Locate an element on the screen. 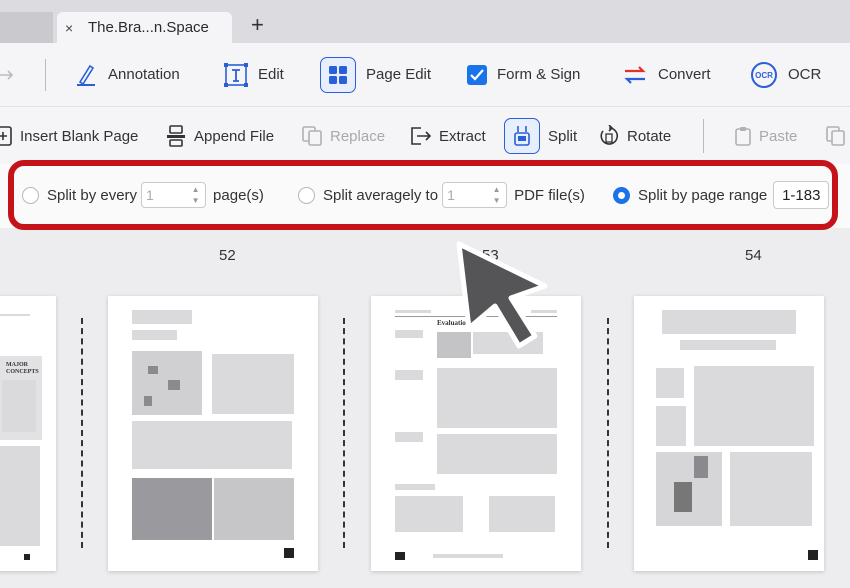  form-sign-button: Form & Sign is located at coordinates (523, 74).